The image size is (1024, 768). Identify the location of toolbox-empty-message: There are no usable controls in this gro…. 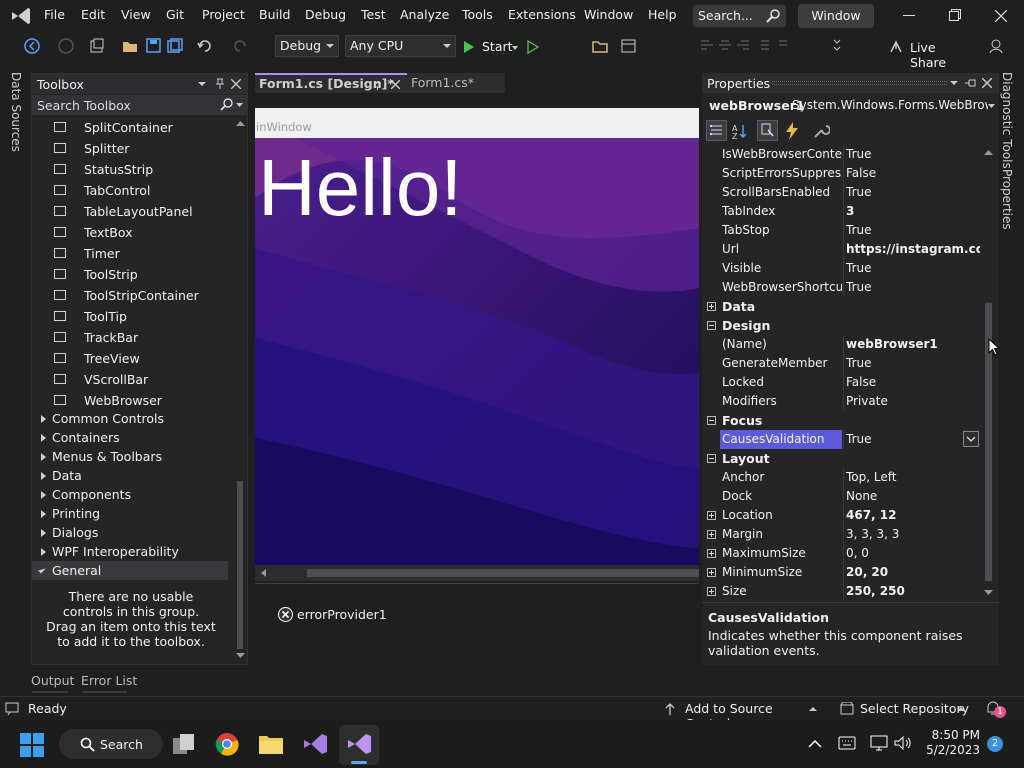
(131, 619).